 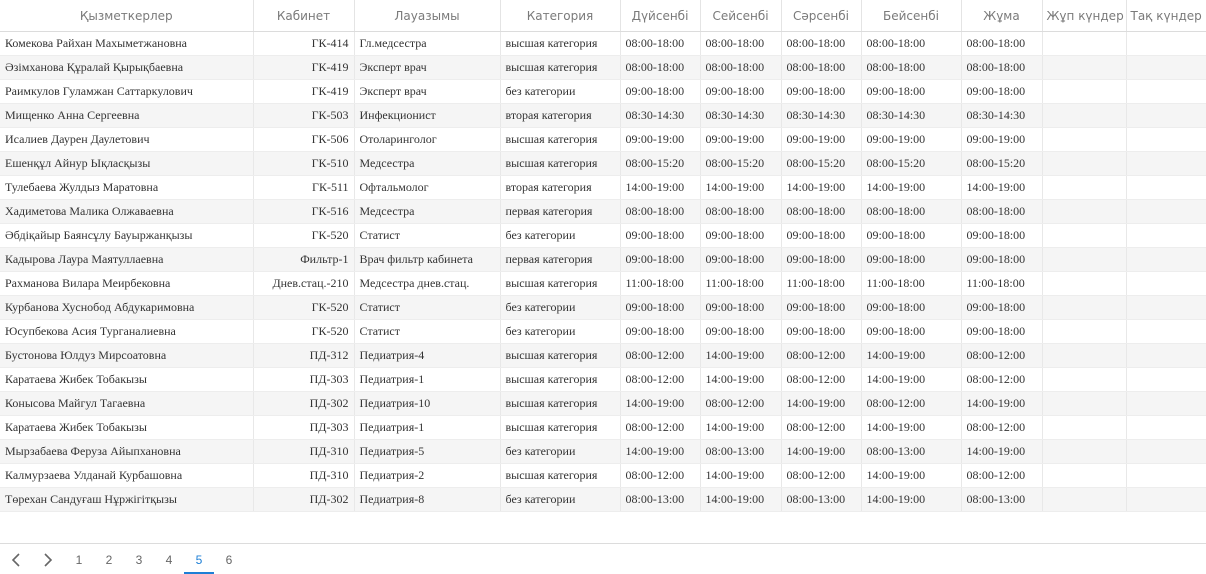 What do you see at coordinates (660, 163) in the screenshot?
I see `cell-monday: 08:00-15:20` at bounding box center [660, 163].